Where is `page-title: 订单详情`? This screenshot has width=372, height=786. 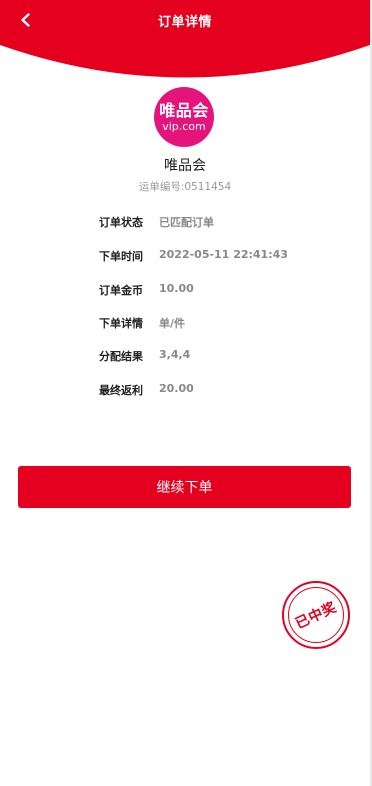 page-title: 订单详情 is located at coordinates (184, 22).